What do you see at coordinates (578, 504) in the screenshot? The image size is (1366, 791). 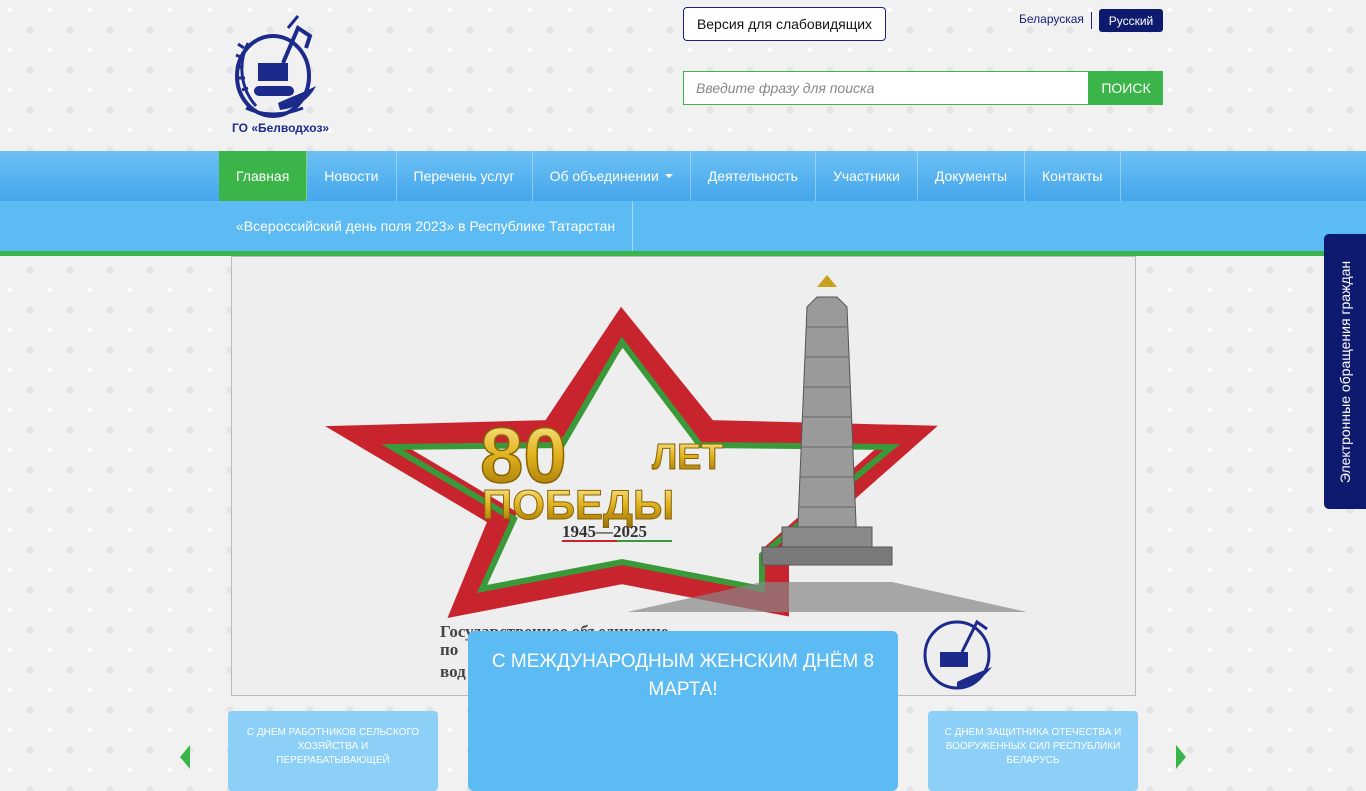 I see `banner-word-victory: ПОБЕДЫ` at bounding box center [578, 504].